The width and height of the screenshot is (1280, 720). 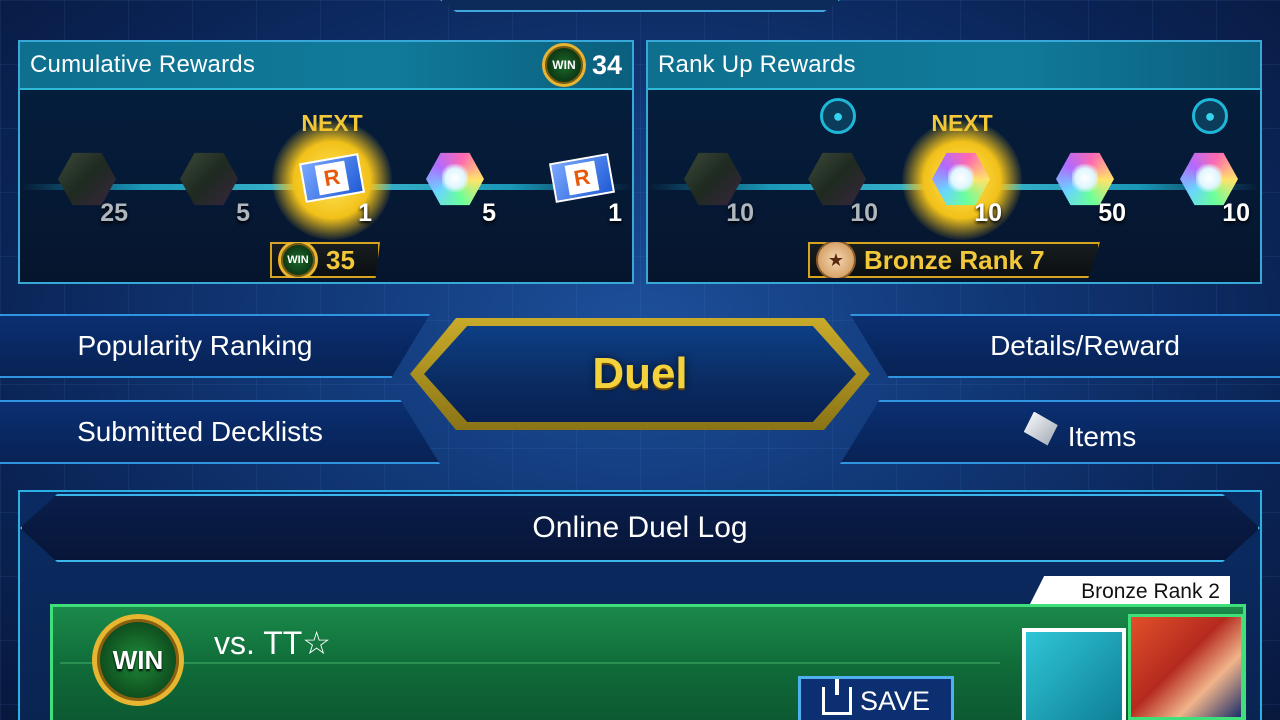 What do you see at coordinates (89, 186) in the screenshot?
I see `reward-slot: 25` at bounding box center [89, 186].